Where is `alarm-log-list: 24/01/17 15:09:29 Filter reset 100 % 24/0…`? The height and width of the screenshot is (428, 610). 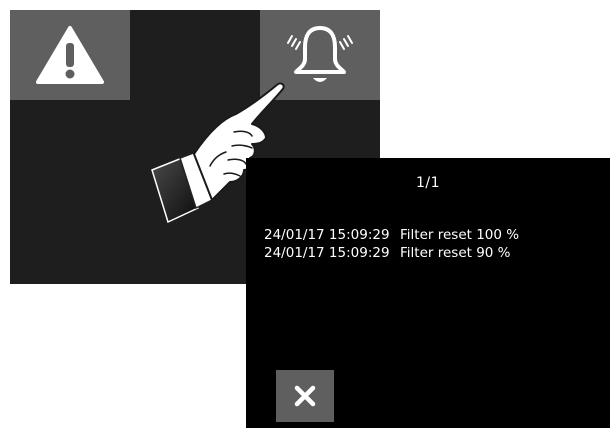
alarm-log-list: 24/01/17 15:09:29 Filter reset 100 % 24/0… is located at coordinates (391, 244).